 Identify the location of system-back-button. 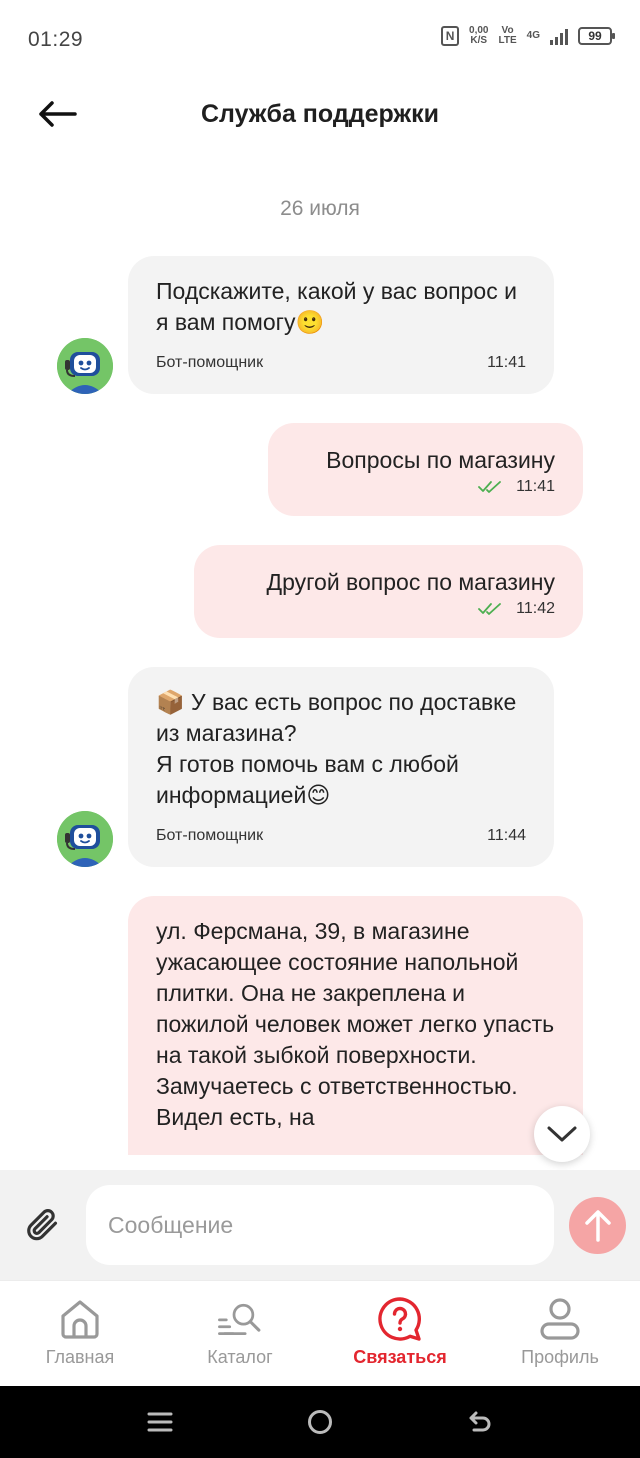
(480, 1422).